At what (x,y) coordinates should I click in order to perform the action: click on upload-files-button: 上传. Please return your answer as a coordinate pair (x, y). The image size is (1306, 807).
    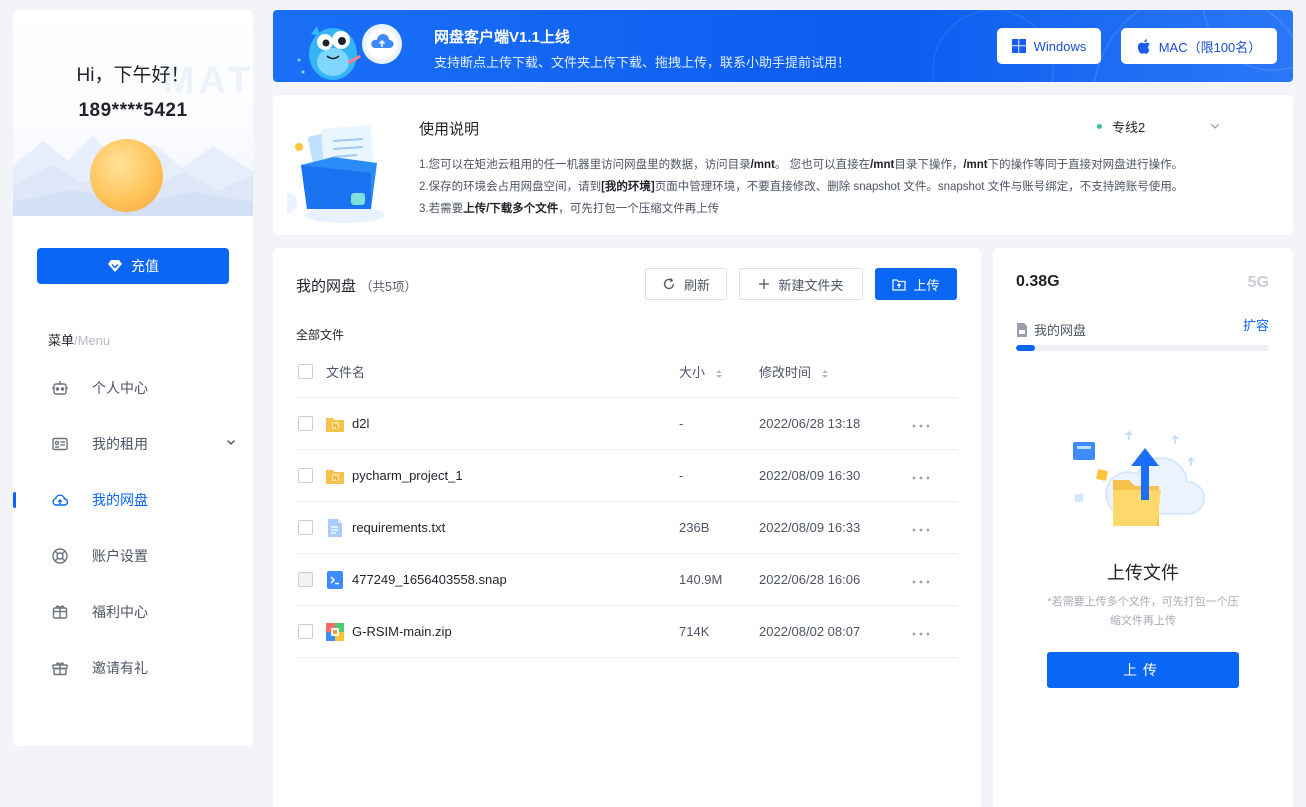
    Looking at the image, I should click on (1143, 670).